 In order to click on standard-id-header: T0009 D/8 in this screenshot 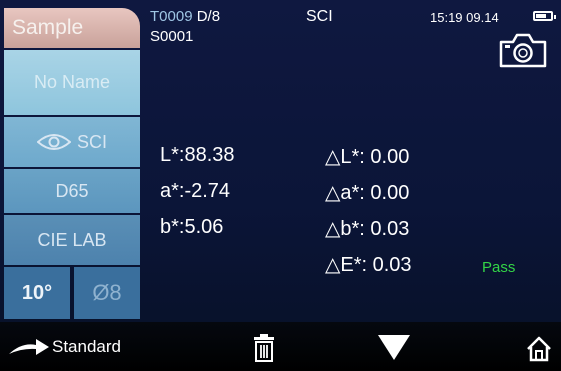, I will do `click(185, 16)`.